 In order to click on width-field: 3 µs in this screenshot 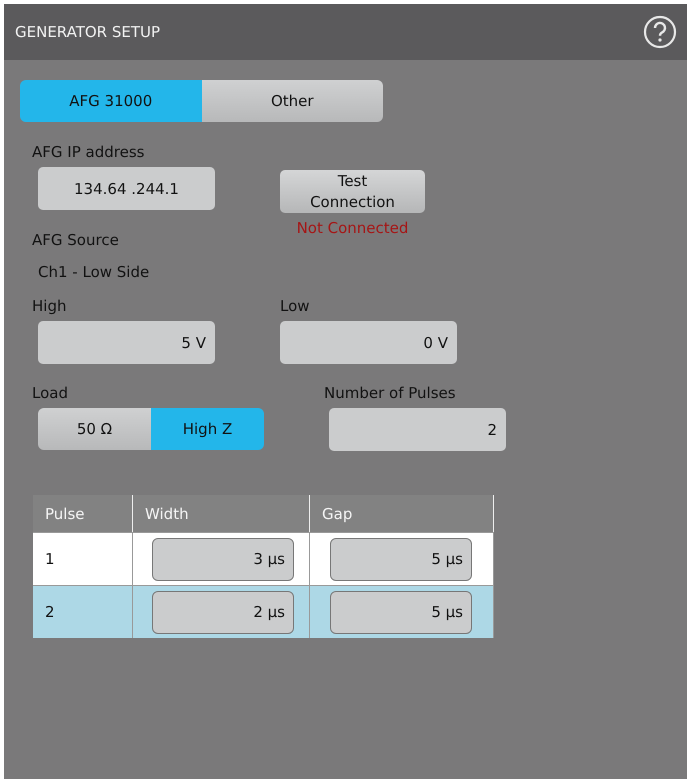, I will do `click(223, 559)`.